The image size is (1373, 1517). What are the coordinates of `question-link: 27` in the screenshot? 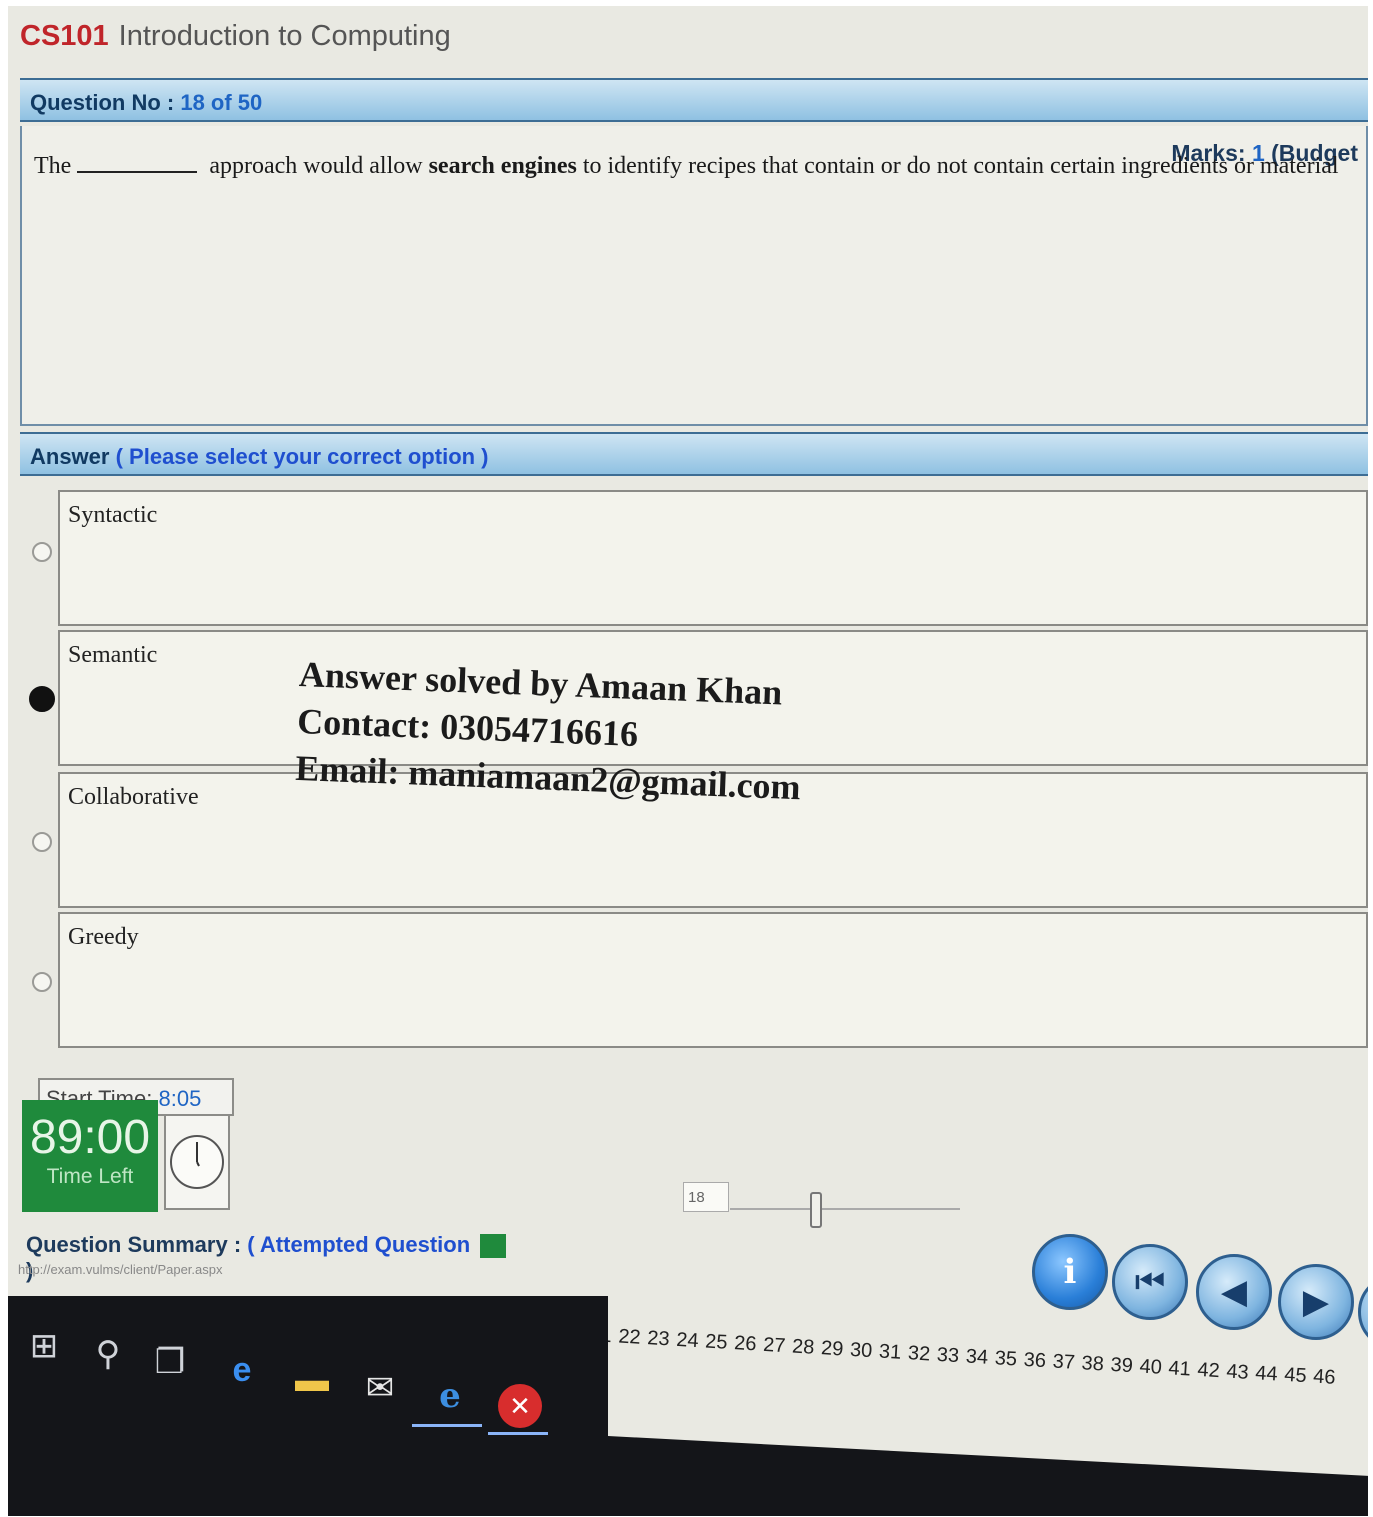 It's located at (774, 1346).